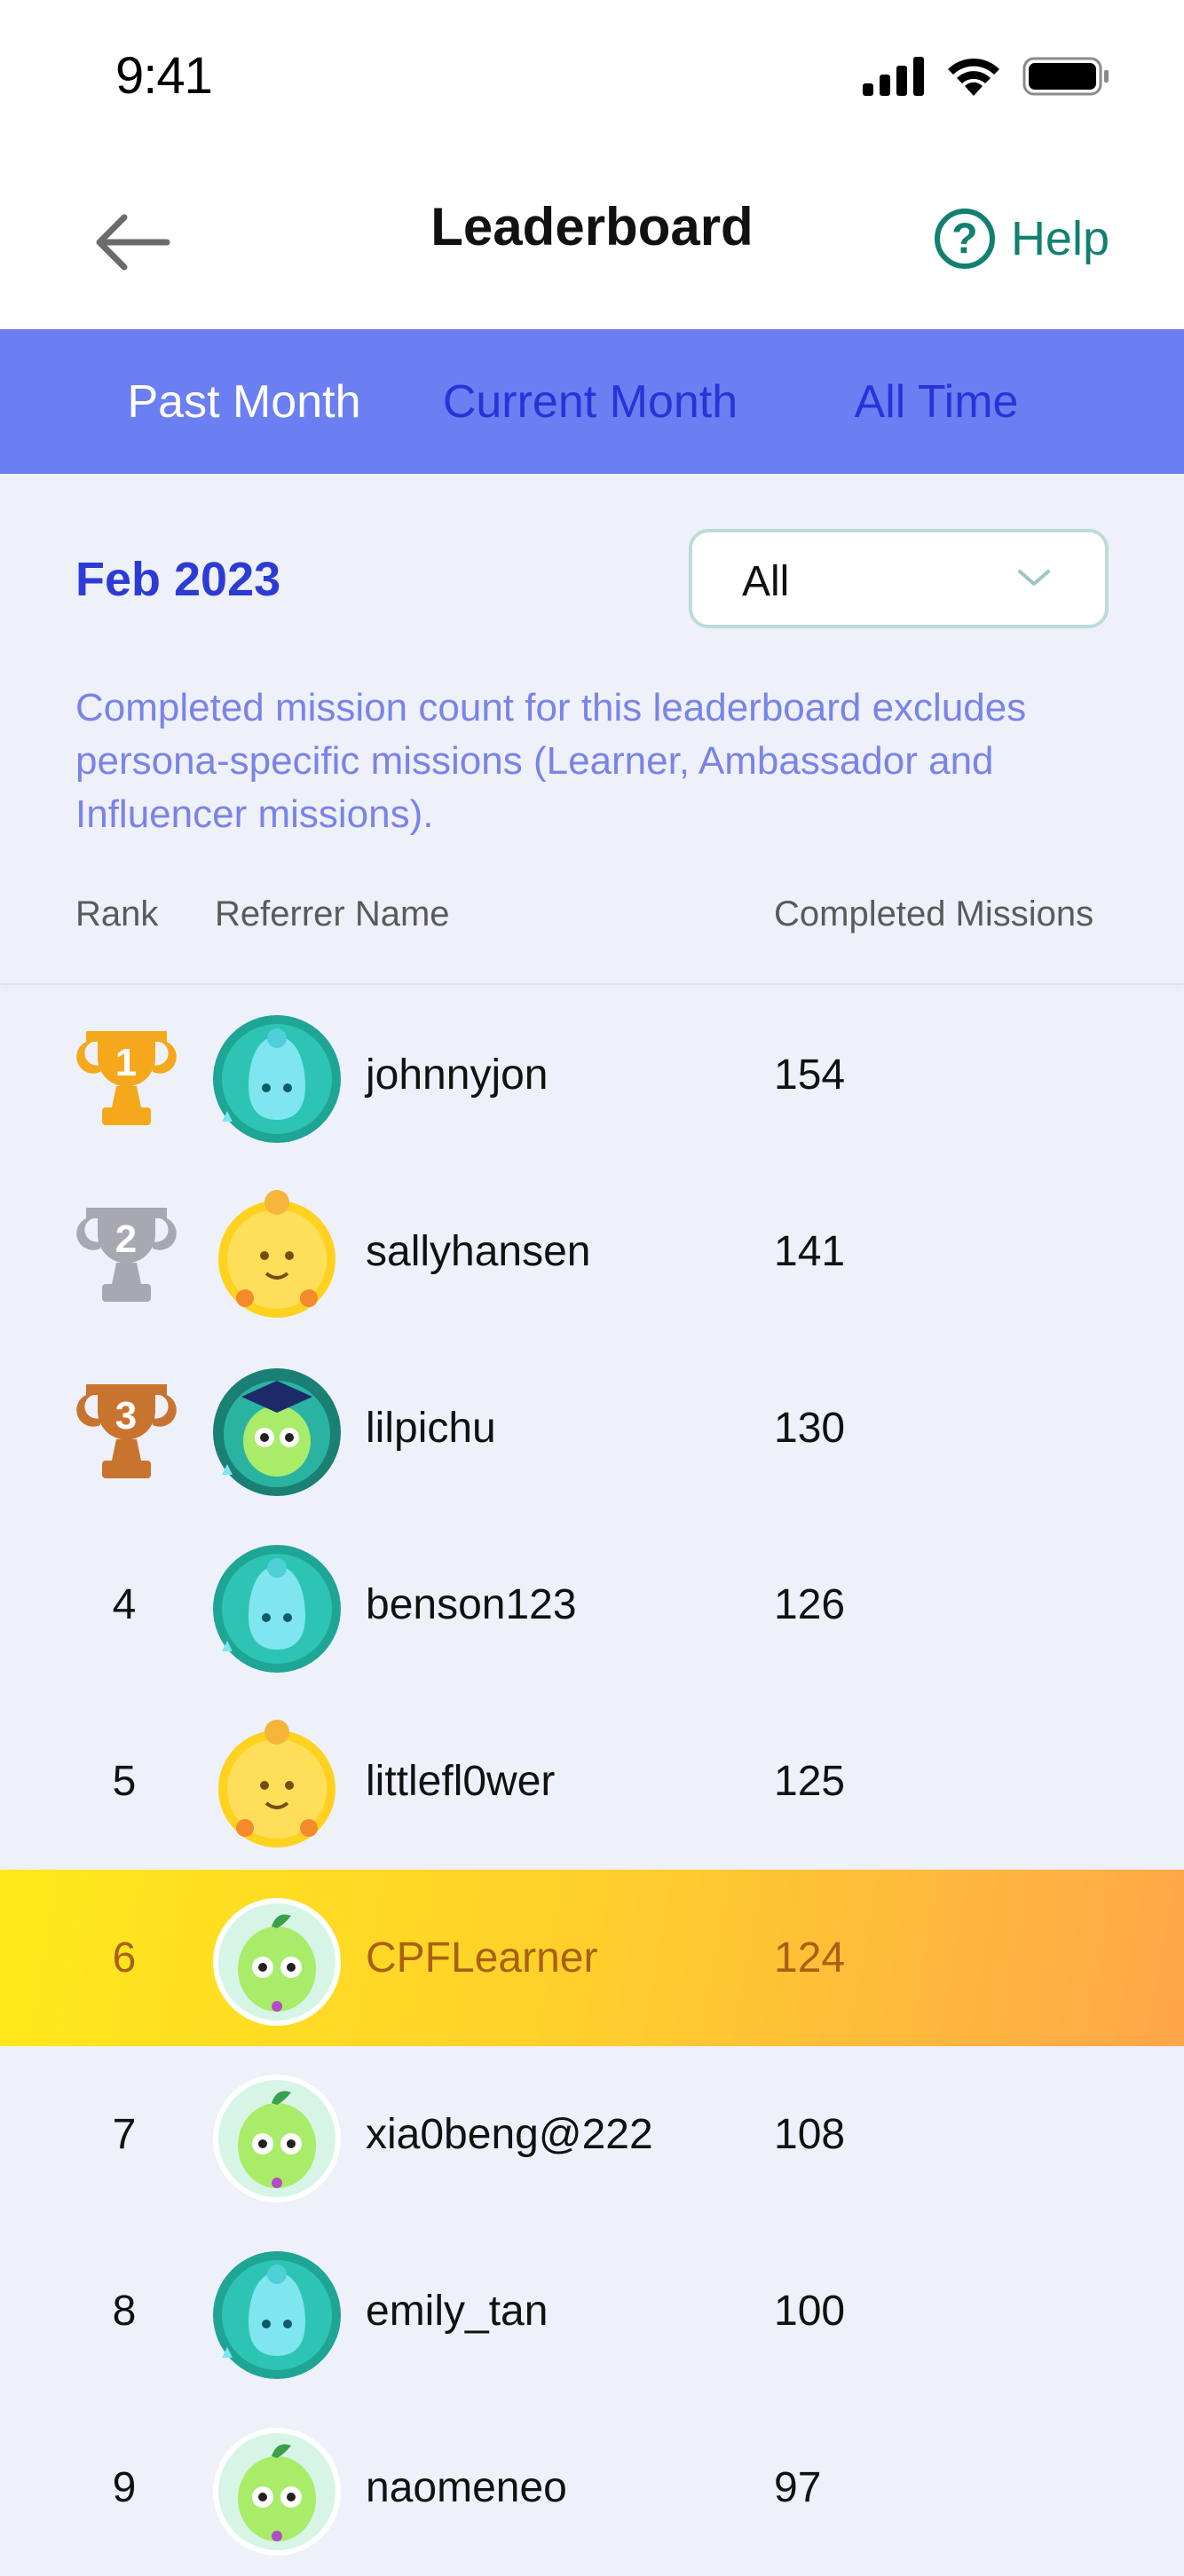 This screenshot has height=2576, width=1184. Describe the element at coordinates (126, 1416) in the screenshot. I see `svg-text: 3` at that location.